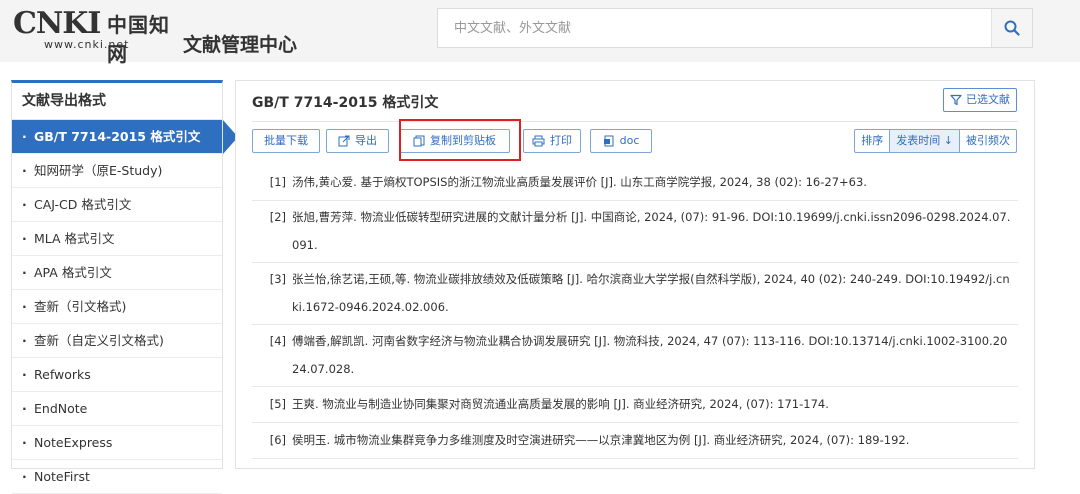  I want to click on selected-docs-button: 已选文献, so click(980, 100).